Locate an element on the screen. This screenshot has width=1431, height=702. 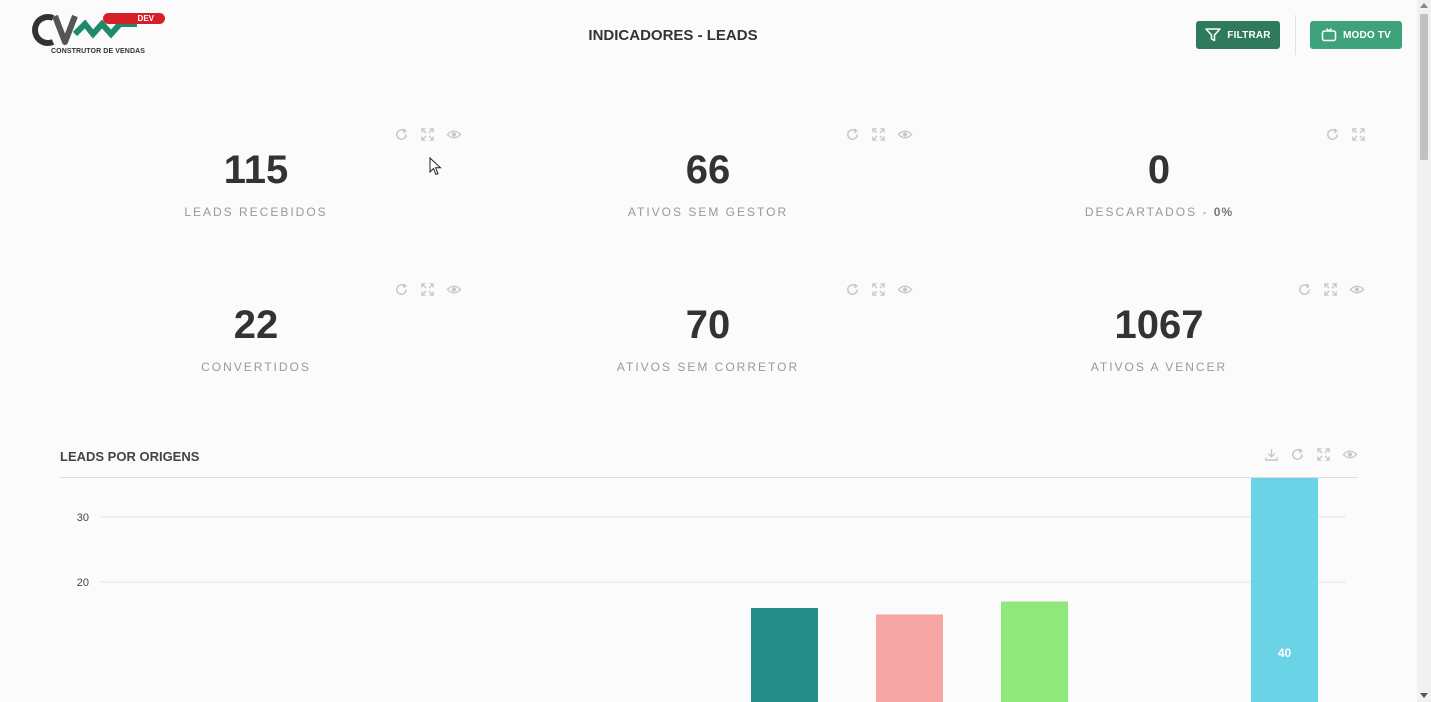
kpi-value: 115 is located at coordinates (256, 170).